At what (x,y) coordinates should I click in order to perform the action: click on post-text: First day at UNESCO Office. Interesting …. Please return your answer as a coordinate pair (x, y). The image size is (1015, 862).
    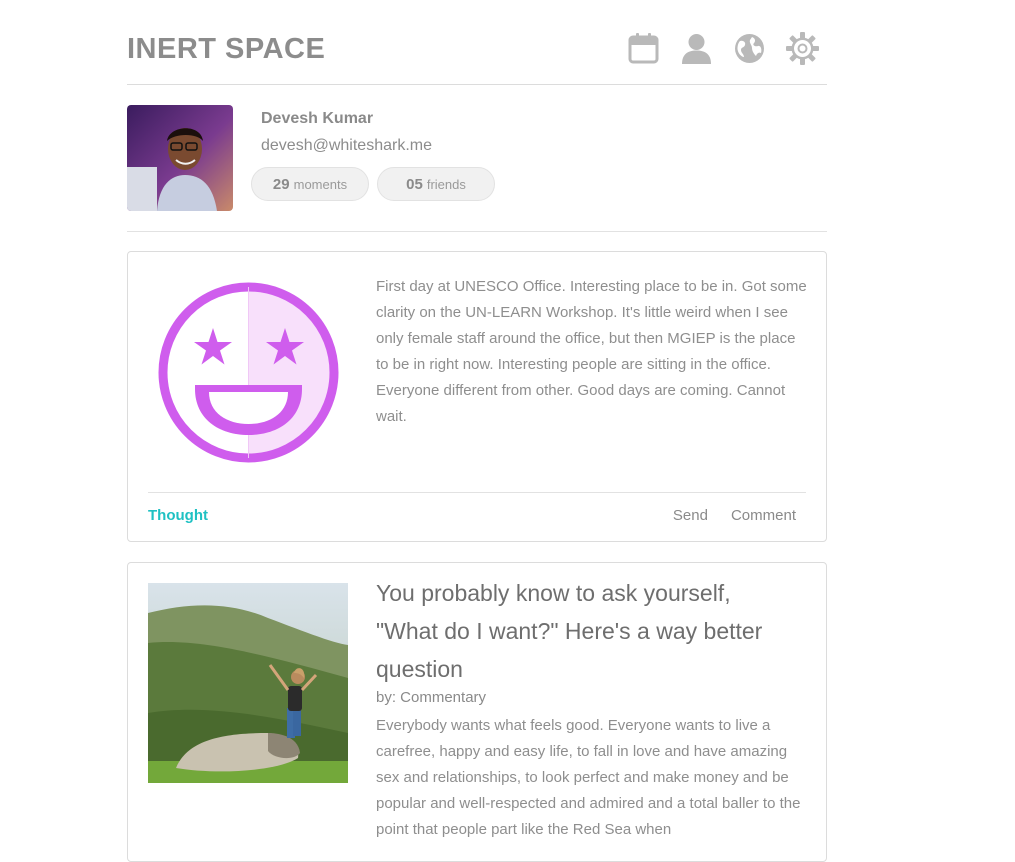
    Looking at the image, I should click on (591, 351).